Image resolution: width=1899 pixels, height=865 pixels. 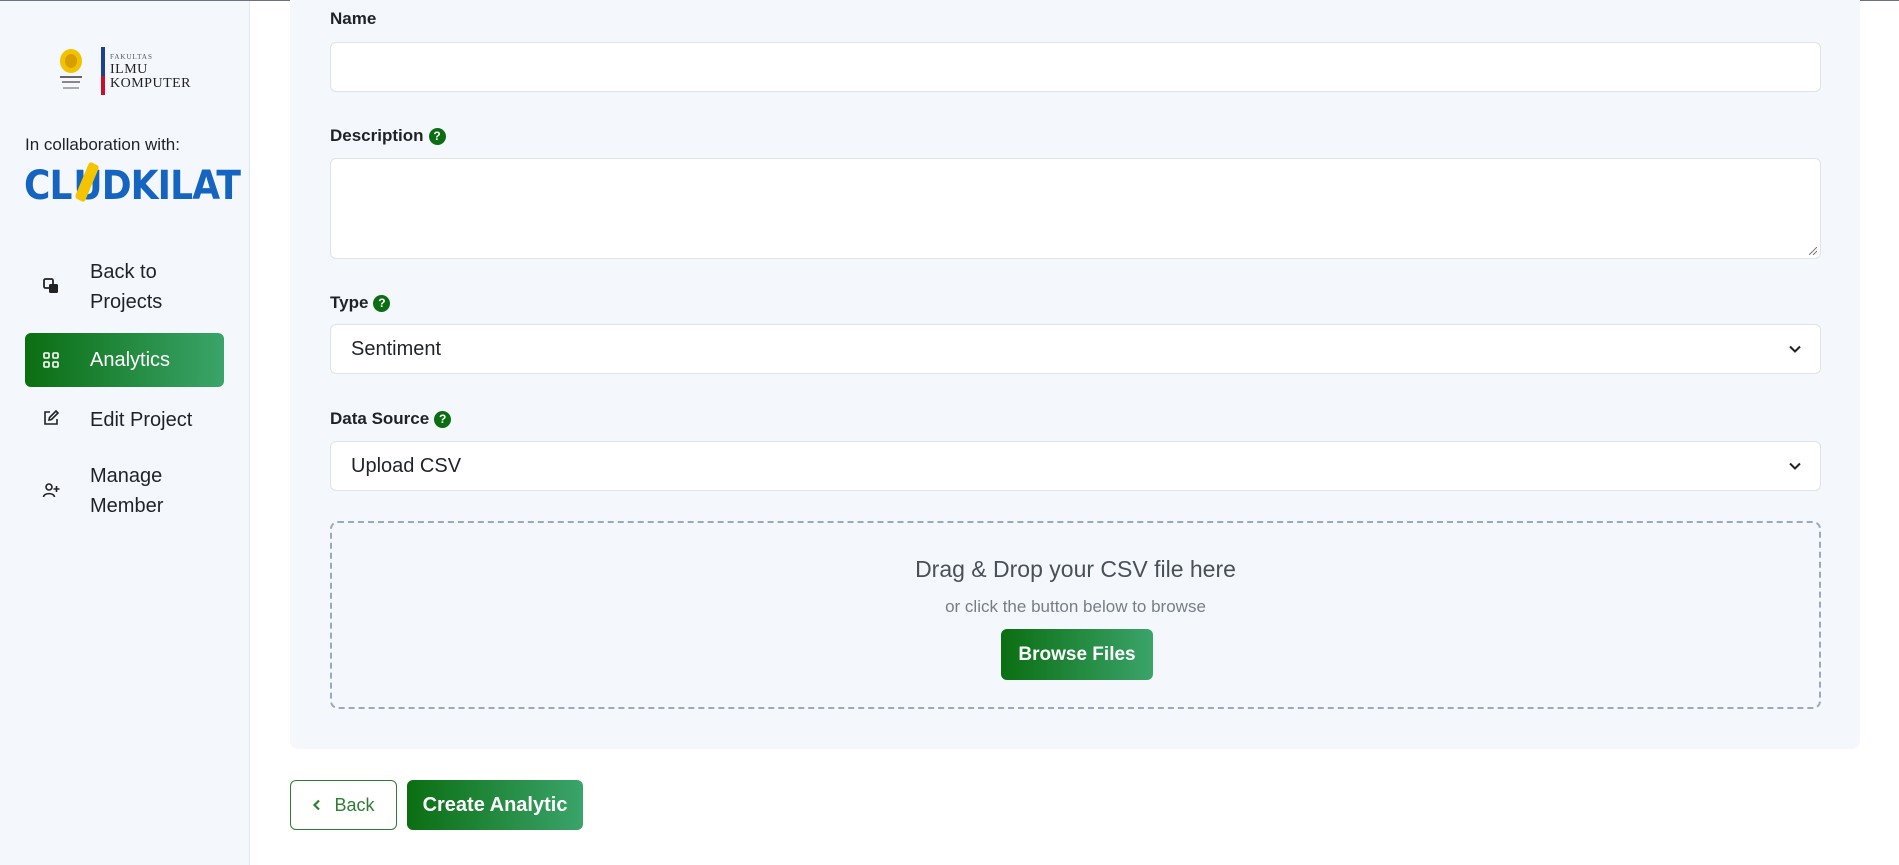 I want to click on description-textarea, so click(x=1075, y=208).